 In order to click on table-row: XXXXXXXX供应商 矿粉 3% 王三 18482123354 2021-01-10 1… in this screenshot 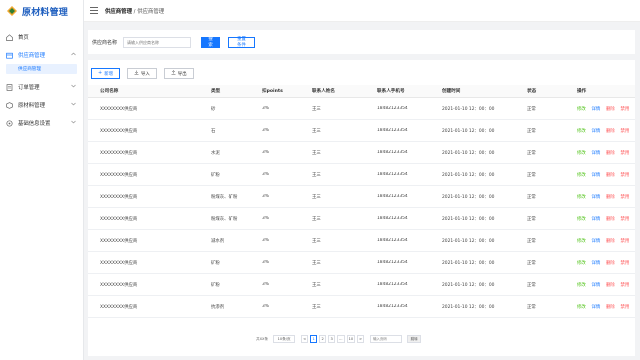, I will do `click(361, 263)`.